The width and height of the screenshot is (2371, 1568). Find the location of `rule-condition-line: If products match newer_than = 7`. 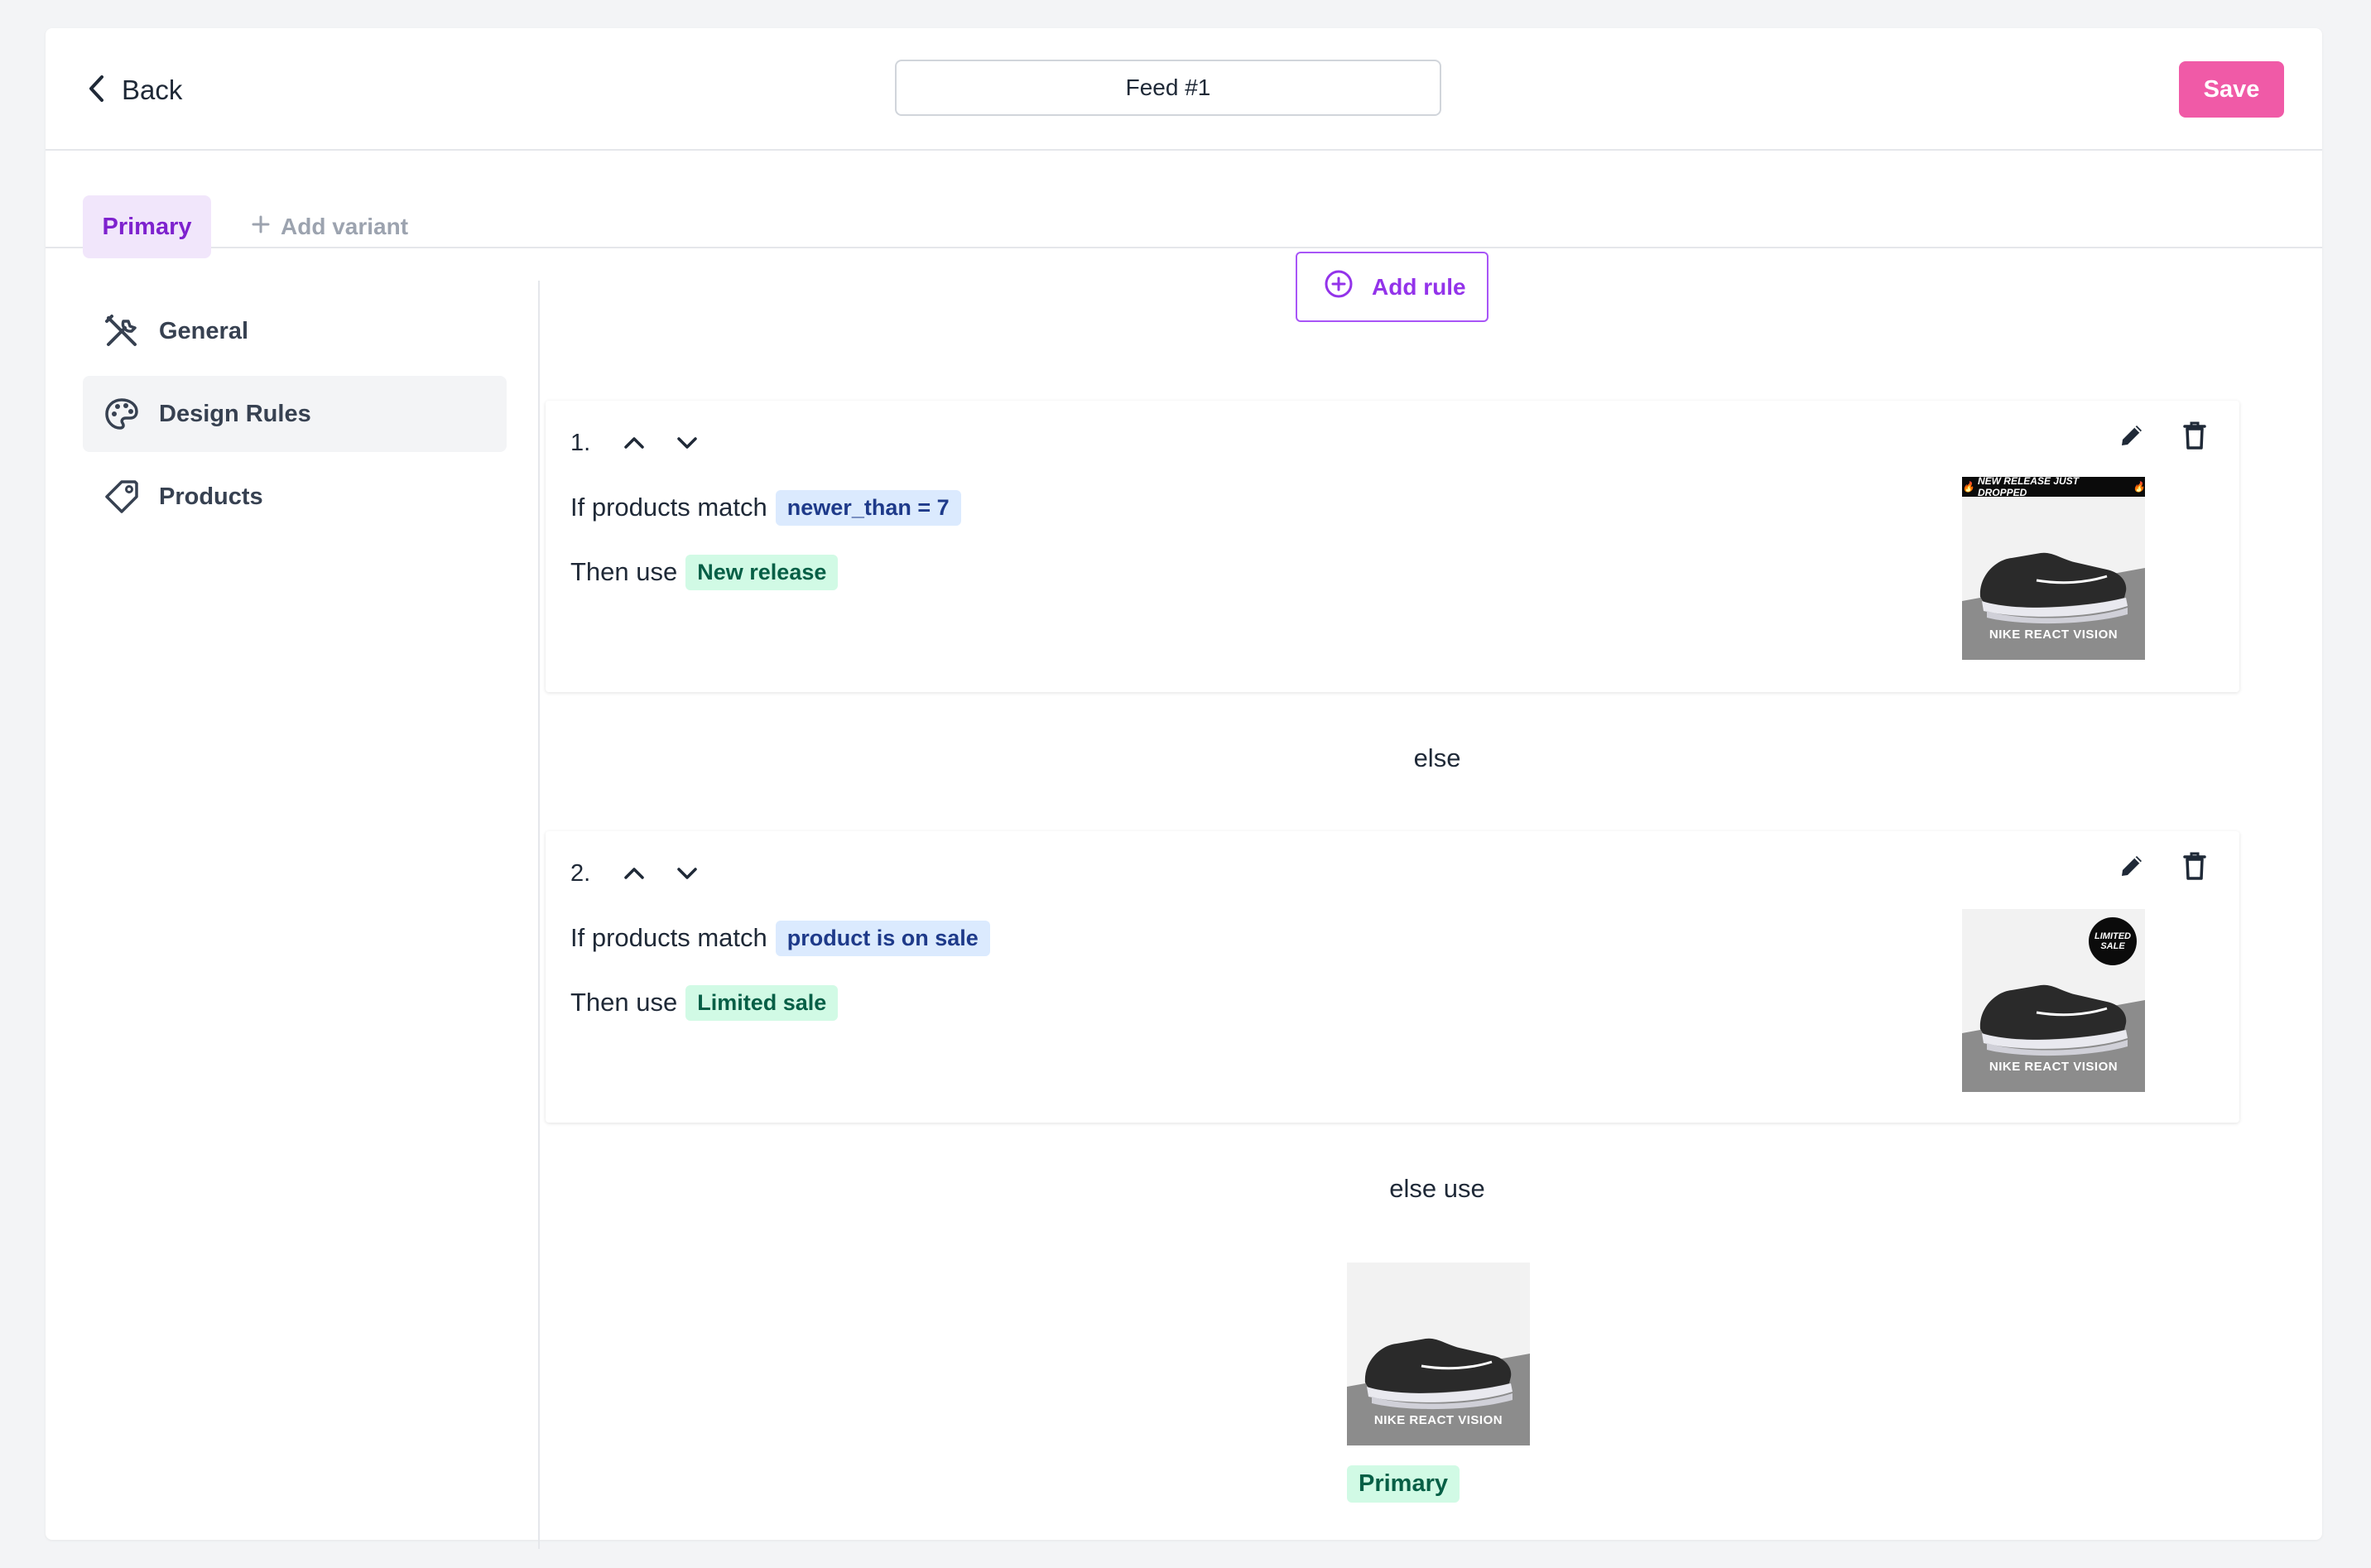

rule-condition-line: If products match newer_than = 7 is located at coordinates (766, 507).